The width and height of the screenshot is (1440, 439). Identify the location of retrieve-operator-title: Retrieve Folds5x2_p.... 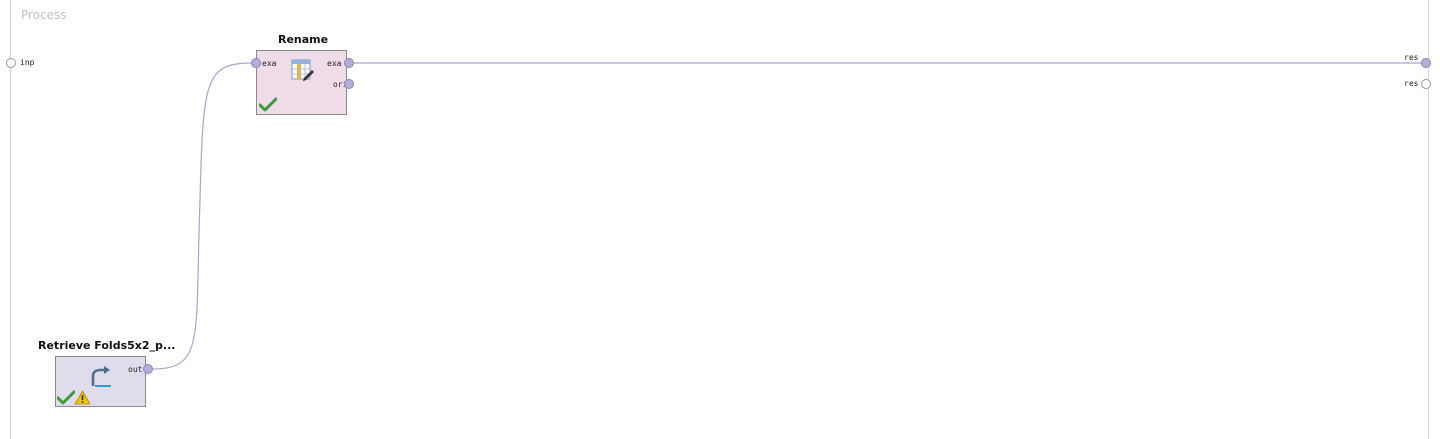
(107, 345).